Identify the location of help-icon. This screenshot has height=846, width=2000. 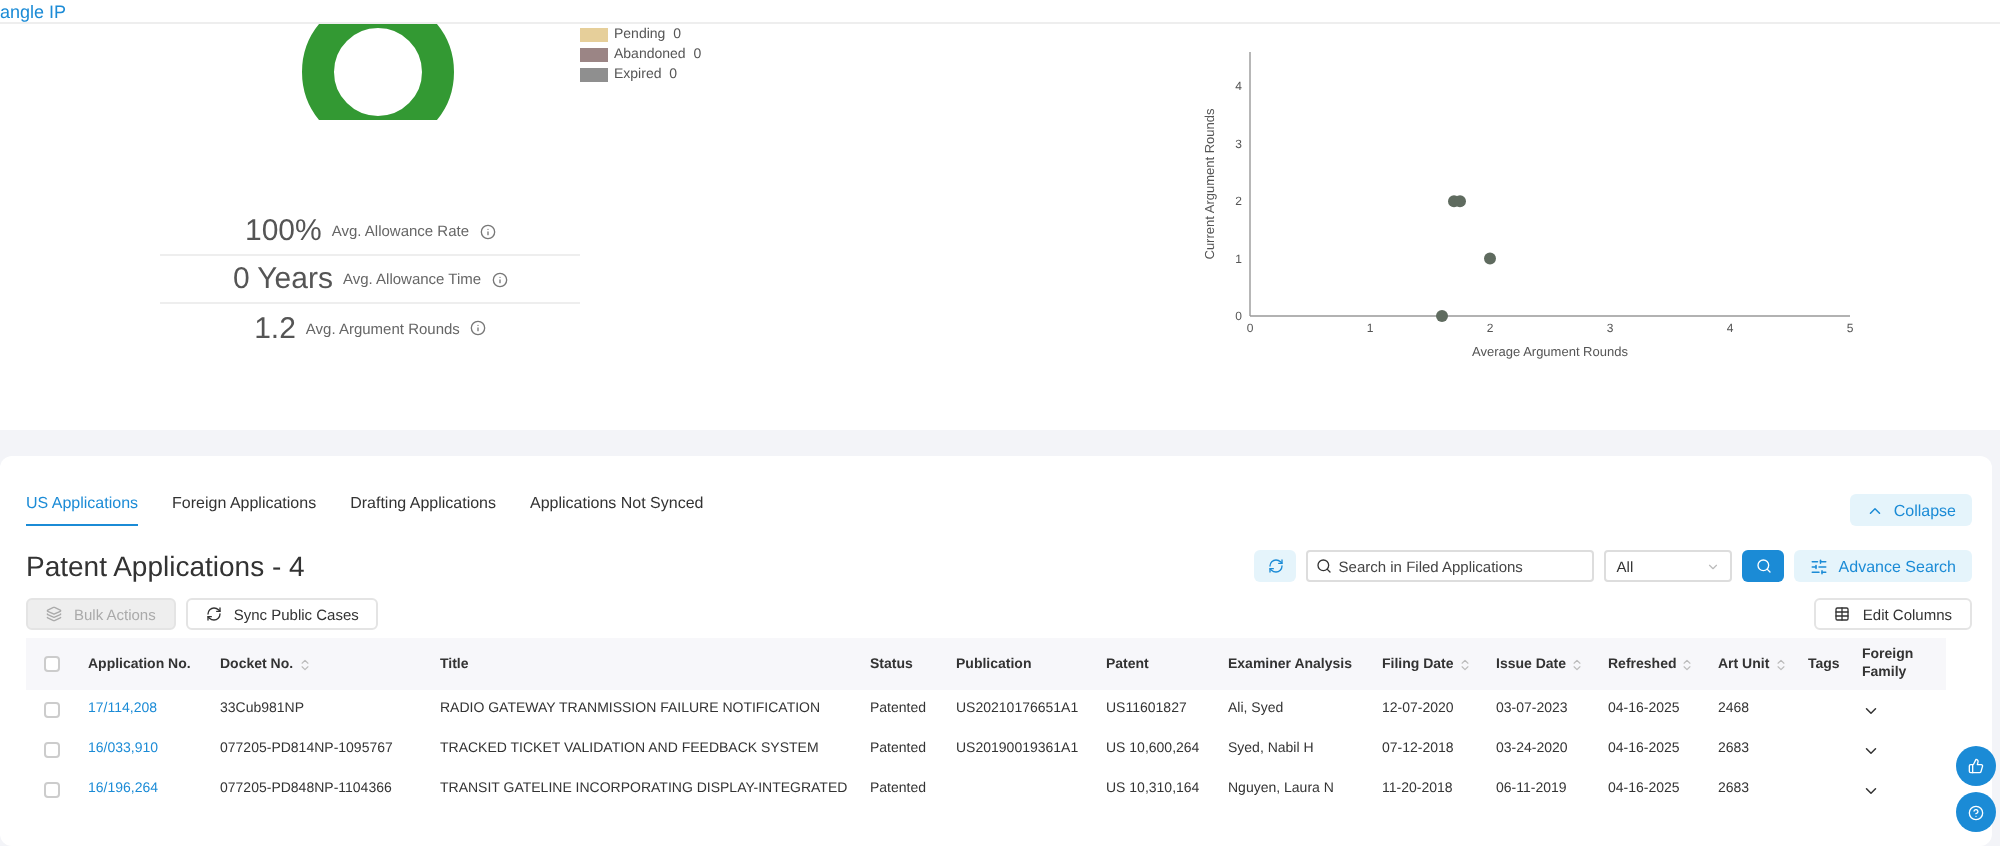
(1976, 812).